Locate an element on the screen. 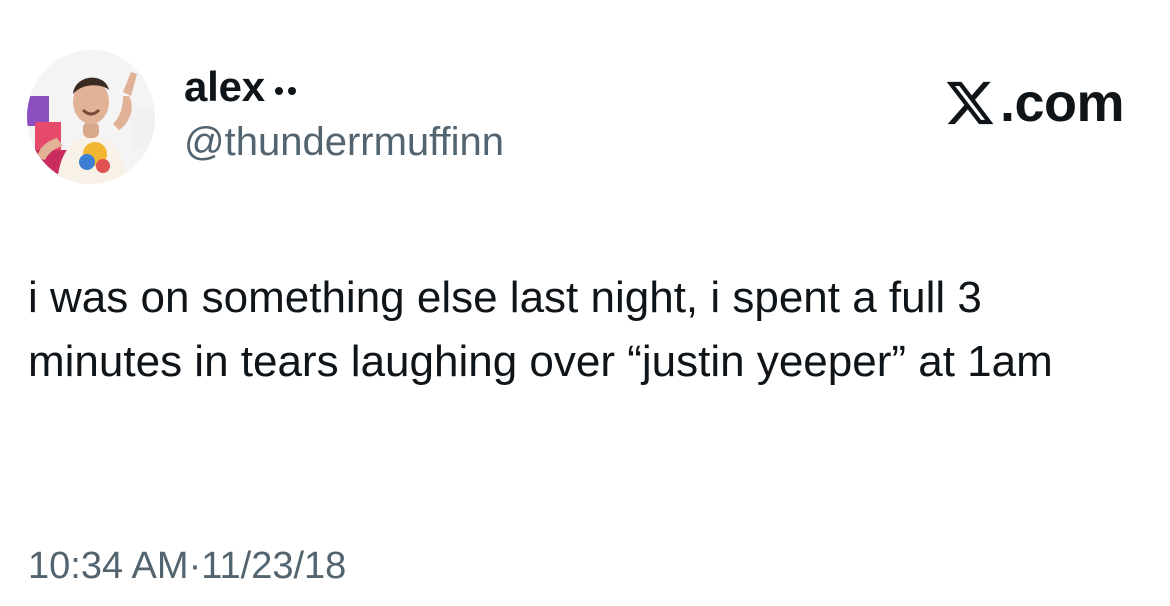  author-name-row: alex is located at coordinates (240, 87).